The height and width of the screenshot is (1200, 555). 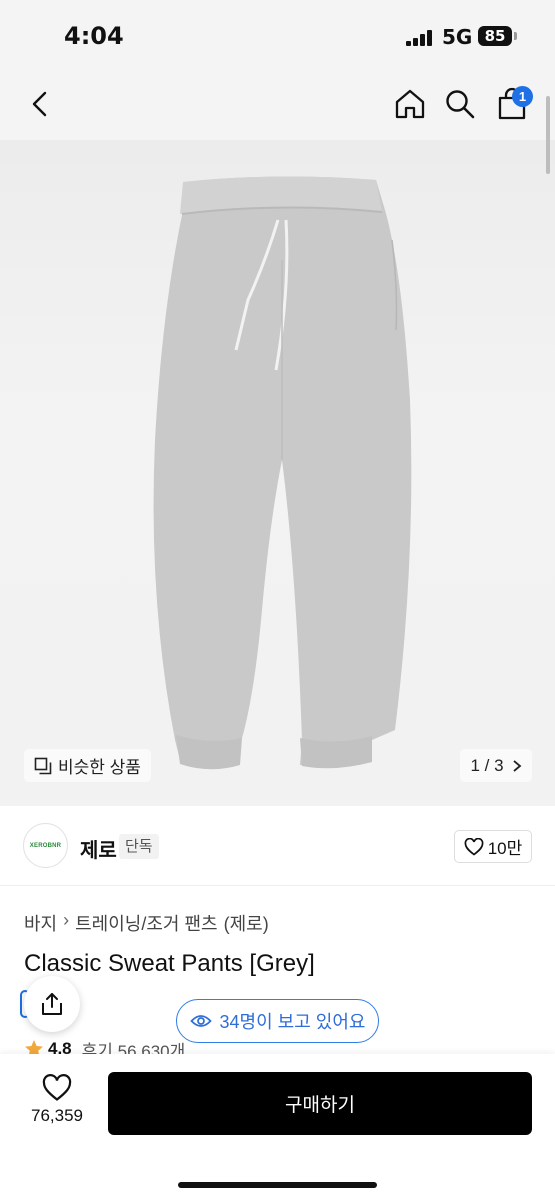 I want to click on breadcrumb: 바지 › 트레이닝/조거 팬츠 (제로), so click(x=146, y=923).